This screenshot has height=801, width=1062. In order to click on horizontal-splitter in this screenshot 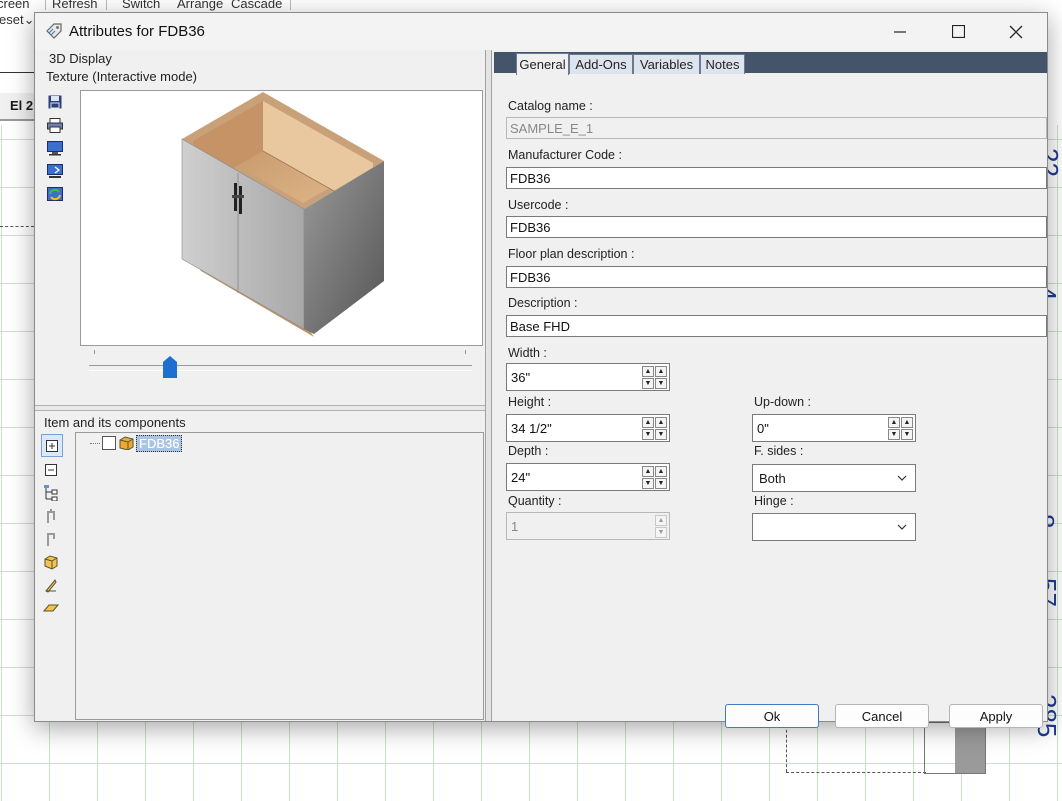, I will do `click(260, 408)`.